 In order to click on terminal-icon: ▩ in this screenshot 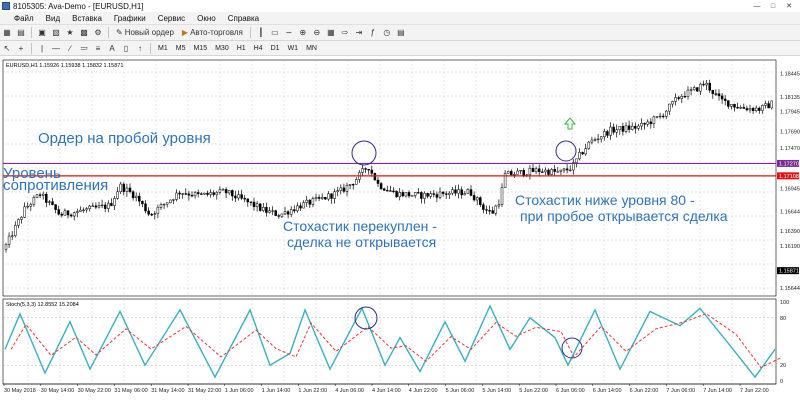, I will do `click(84, 33)`.